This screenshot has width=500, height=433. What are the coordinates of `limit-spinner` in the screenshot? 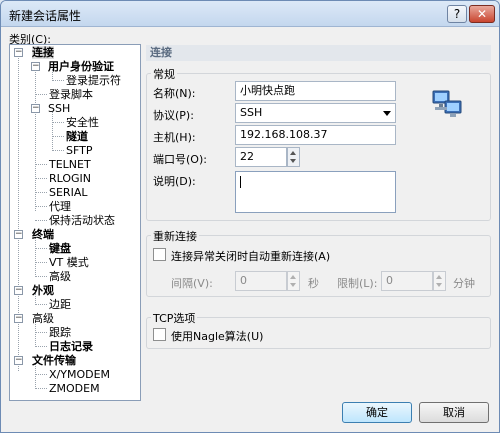 It's located at (439, 281).